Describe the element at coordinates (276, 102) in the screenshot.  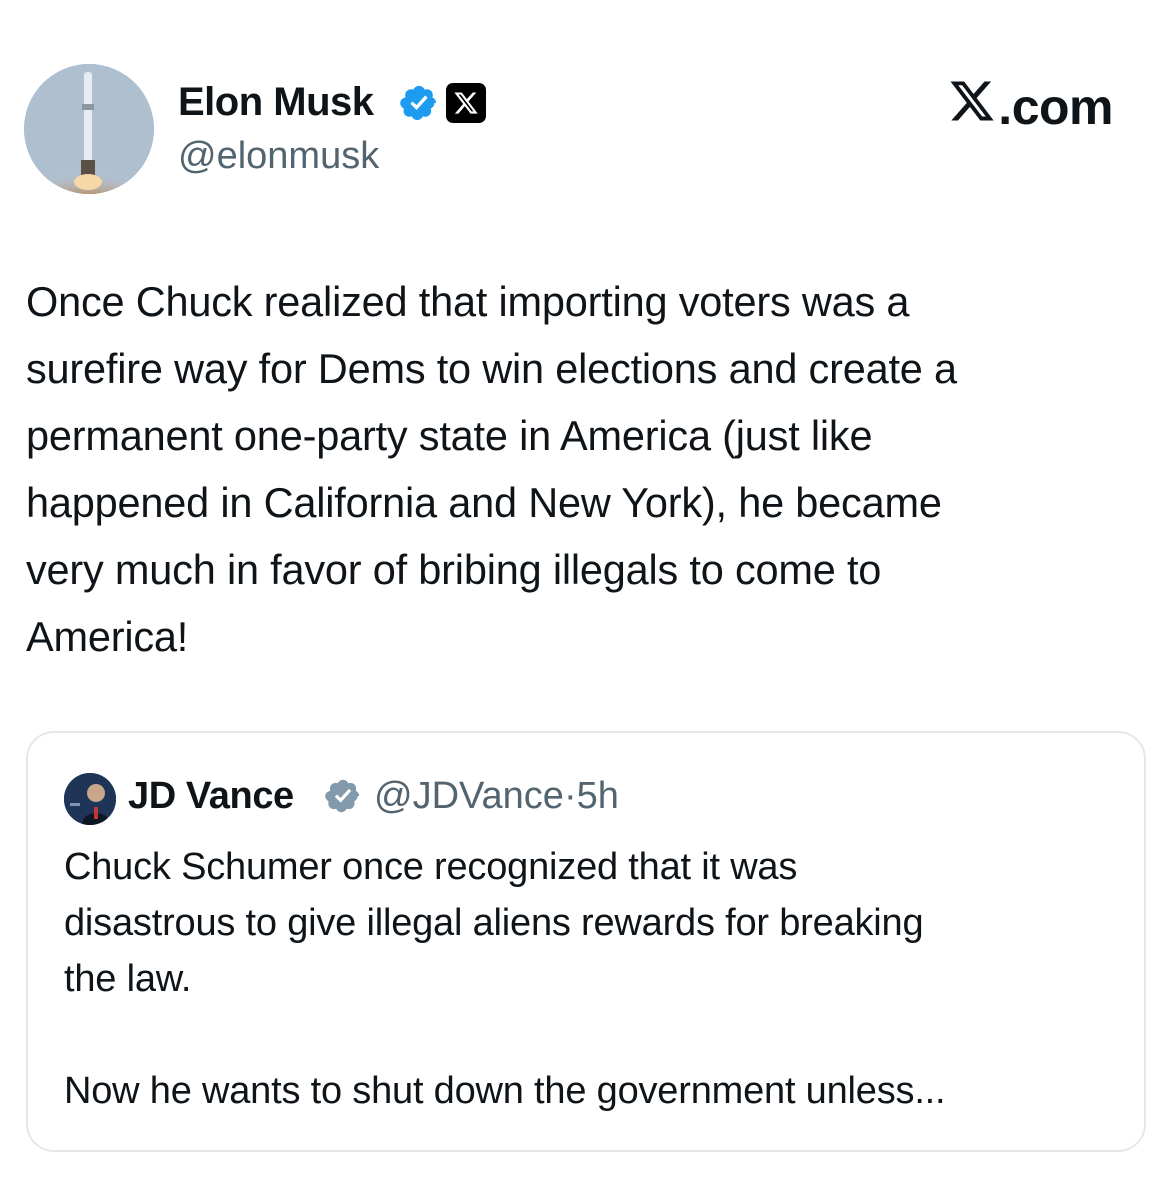
I see `author-name: Elon Musk` at that location.